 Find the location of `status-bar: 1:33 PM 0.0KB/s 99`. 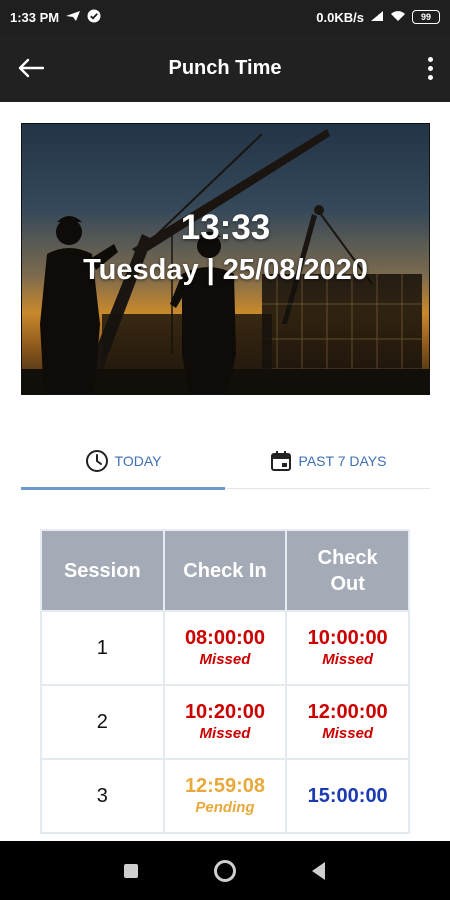

status-bar: 1:33 PM 0.0KB/s 99 is located at coordinates (225, 17).